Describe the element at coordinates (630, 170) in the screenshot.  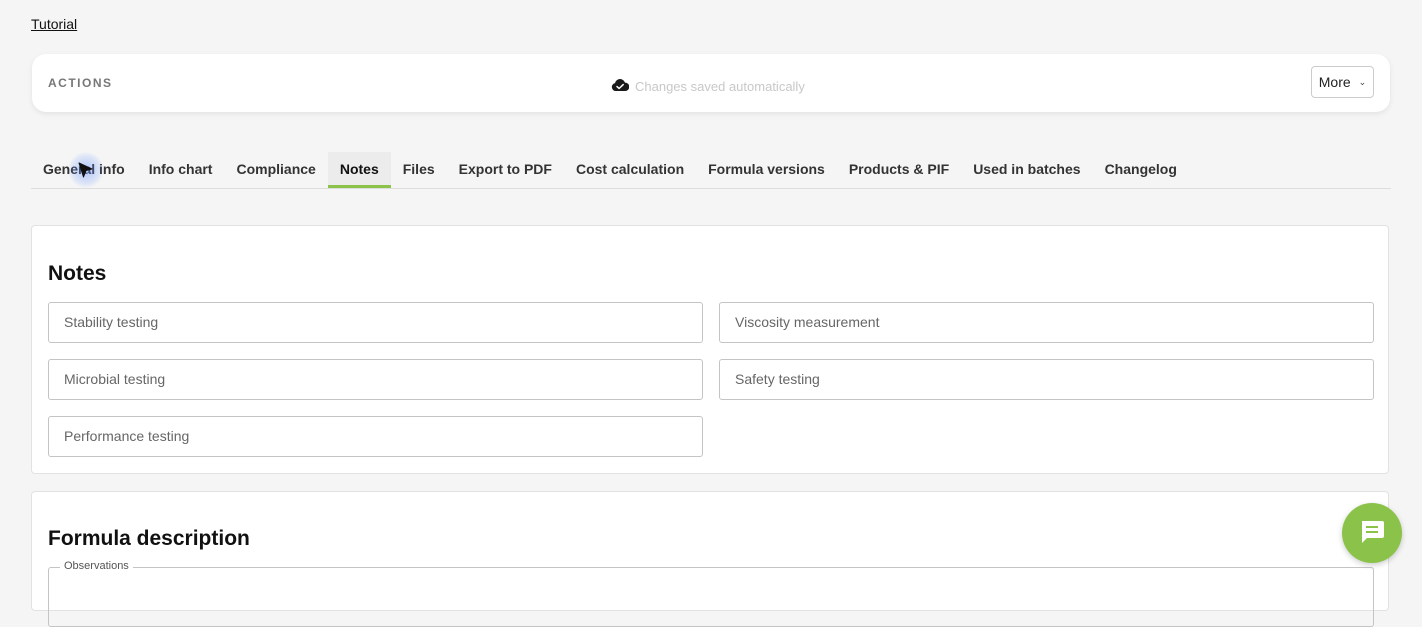
I see `tab-cost-calculation: Cost calculation` at that location.